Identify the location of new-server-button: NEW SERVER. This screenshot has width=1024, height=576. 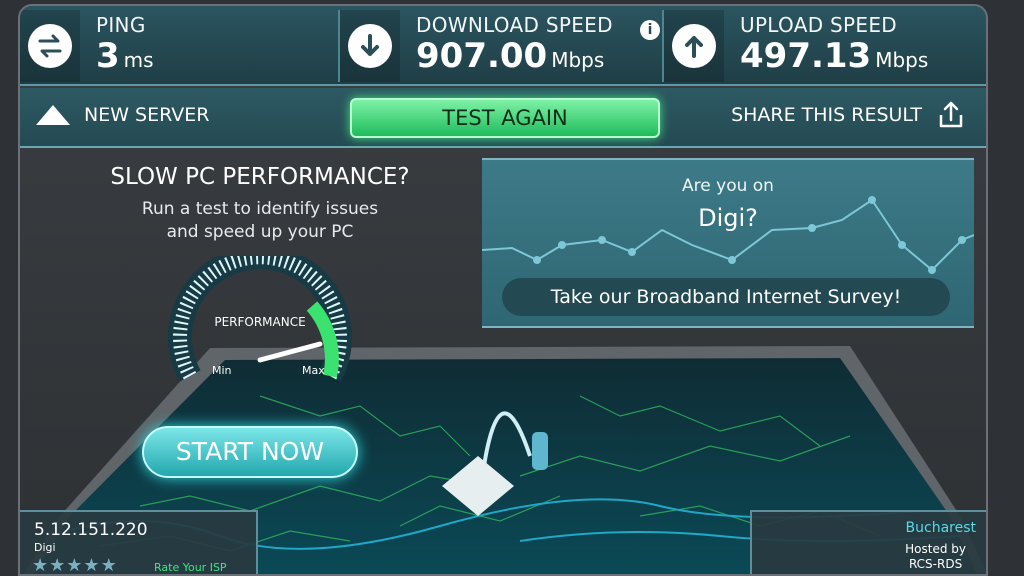
(122, 115).